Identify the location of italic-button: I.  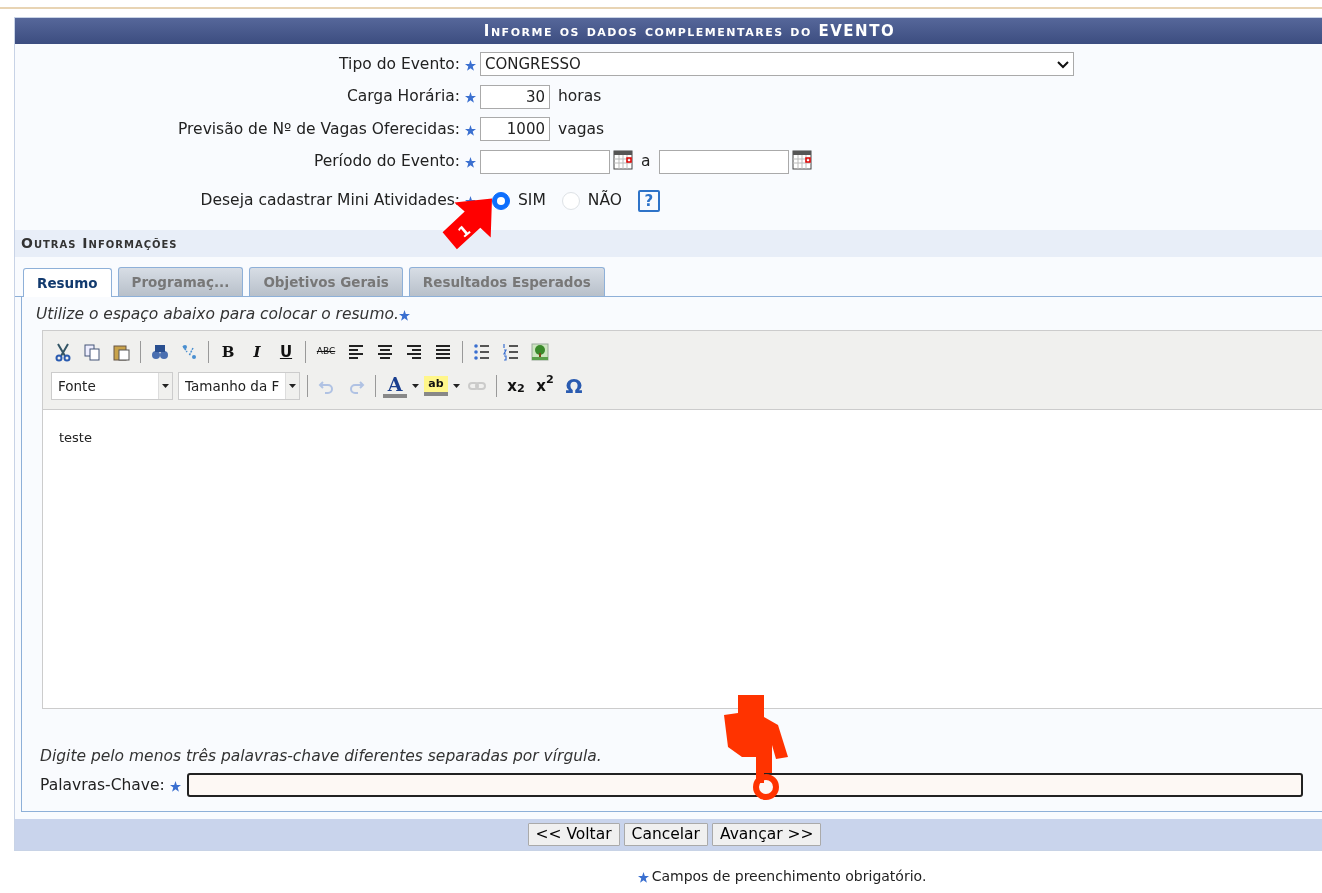
(257, 351).